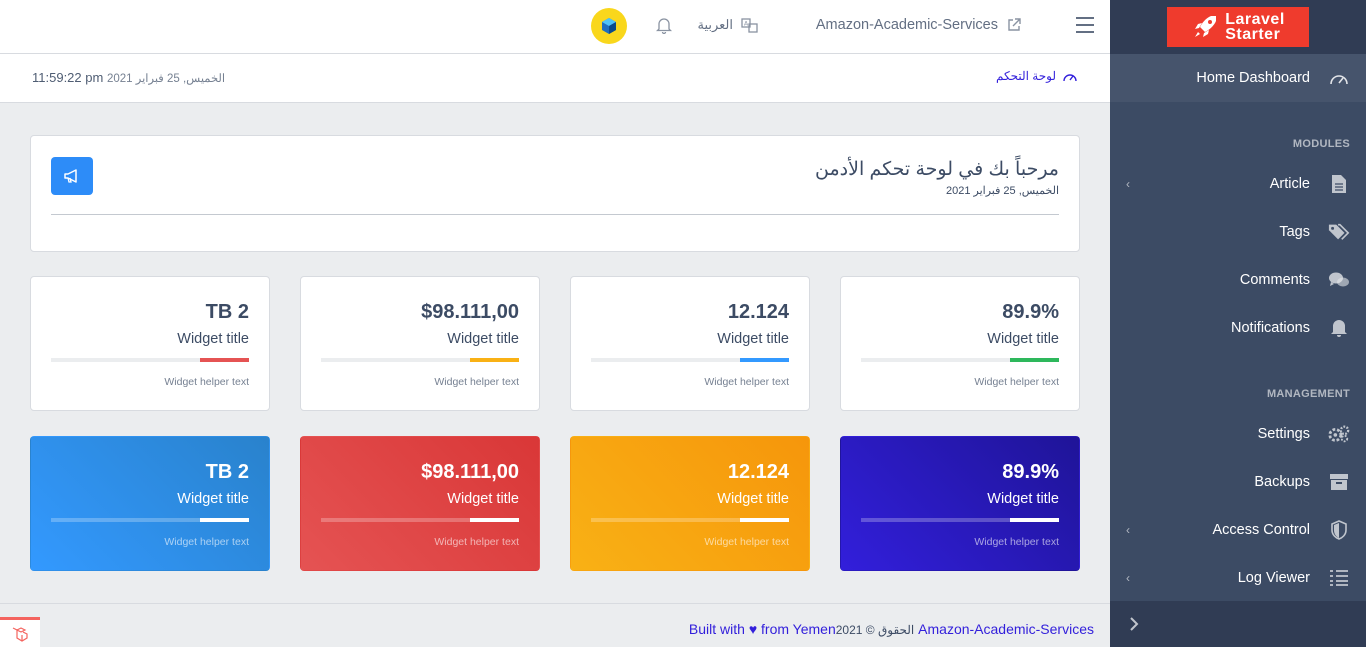 The height and width of the screenshot is (647, 1366). I want to click on list-icon, so click(1339, 578).